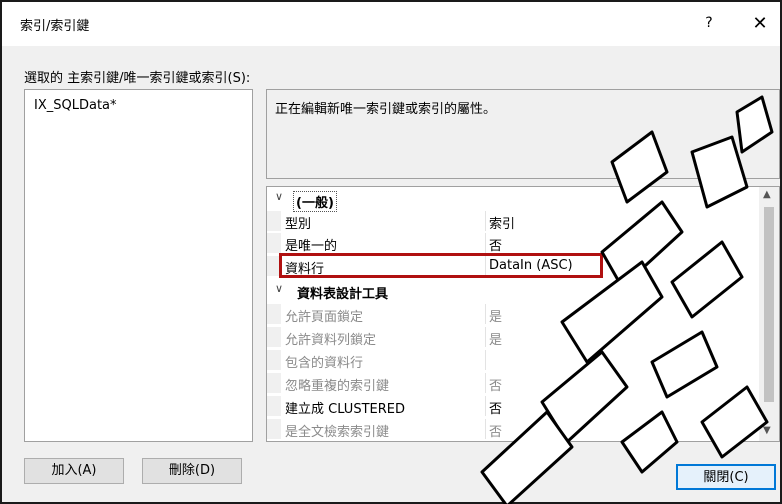 The width and height of the screenshot is (782, 504). I want to click on property-name: 允許頁面鎖定, so click(324, 317).